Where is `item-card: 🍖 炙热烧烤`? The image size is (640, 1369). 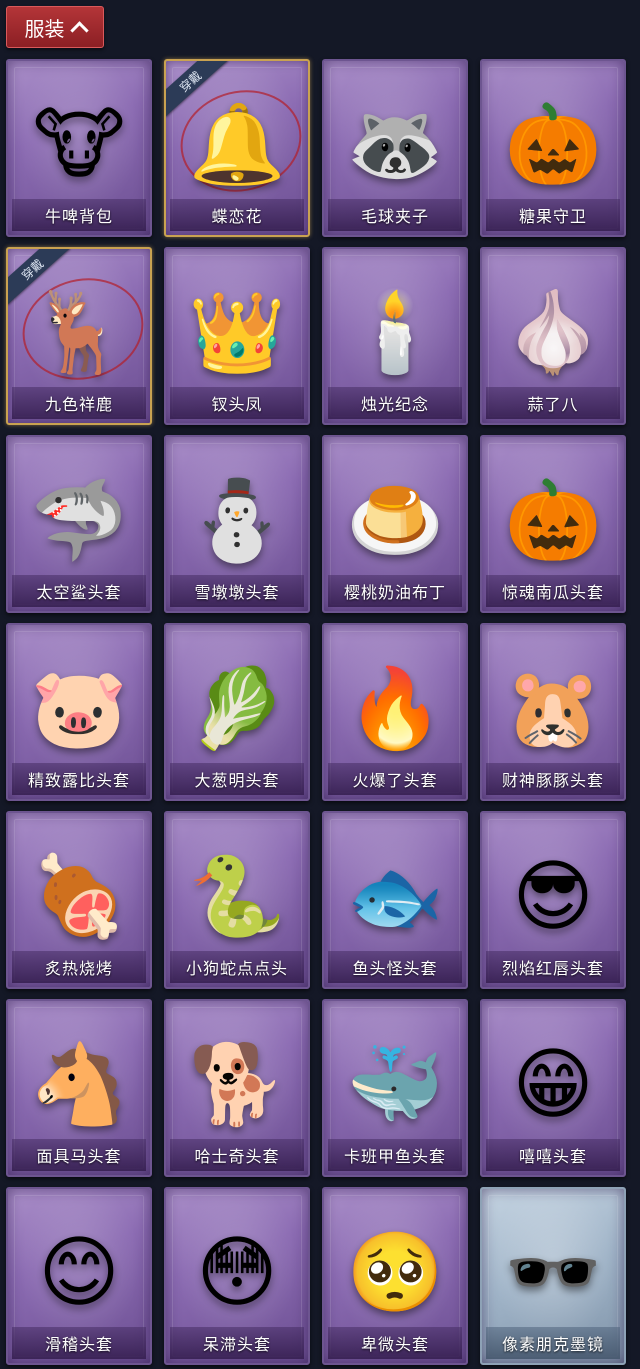 item-card: 🍖 炙热烧烤 is located at coordinates (79, 900).